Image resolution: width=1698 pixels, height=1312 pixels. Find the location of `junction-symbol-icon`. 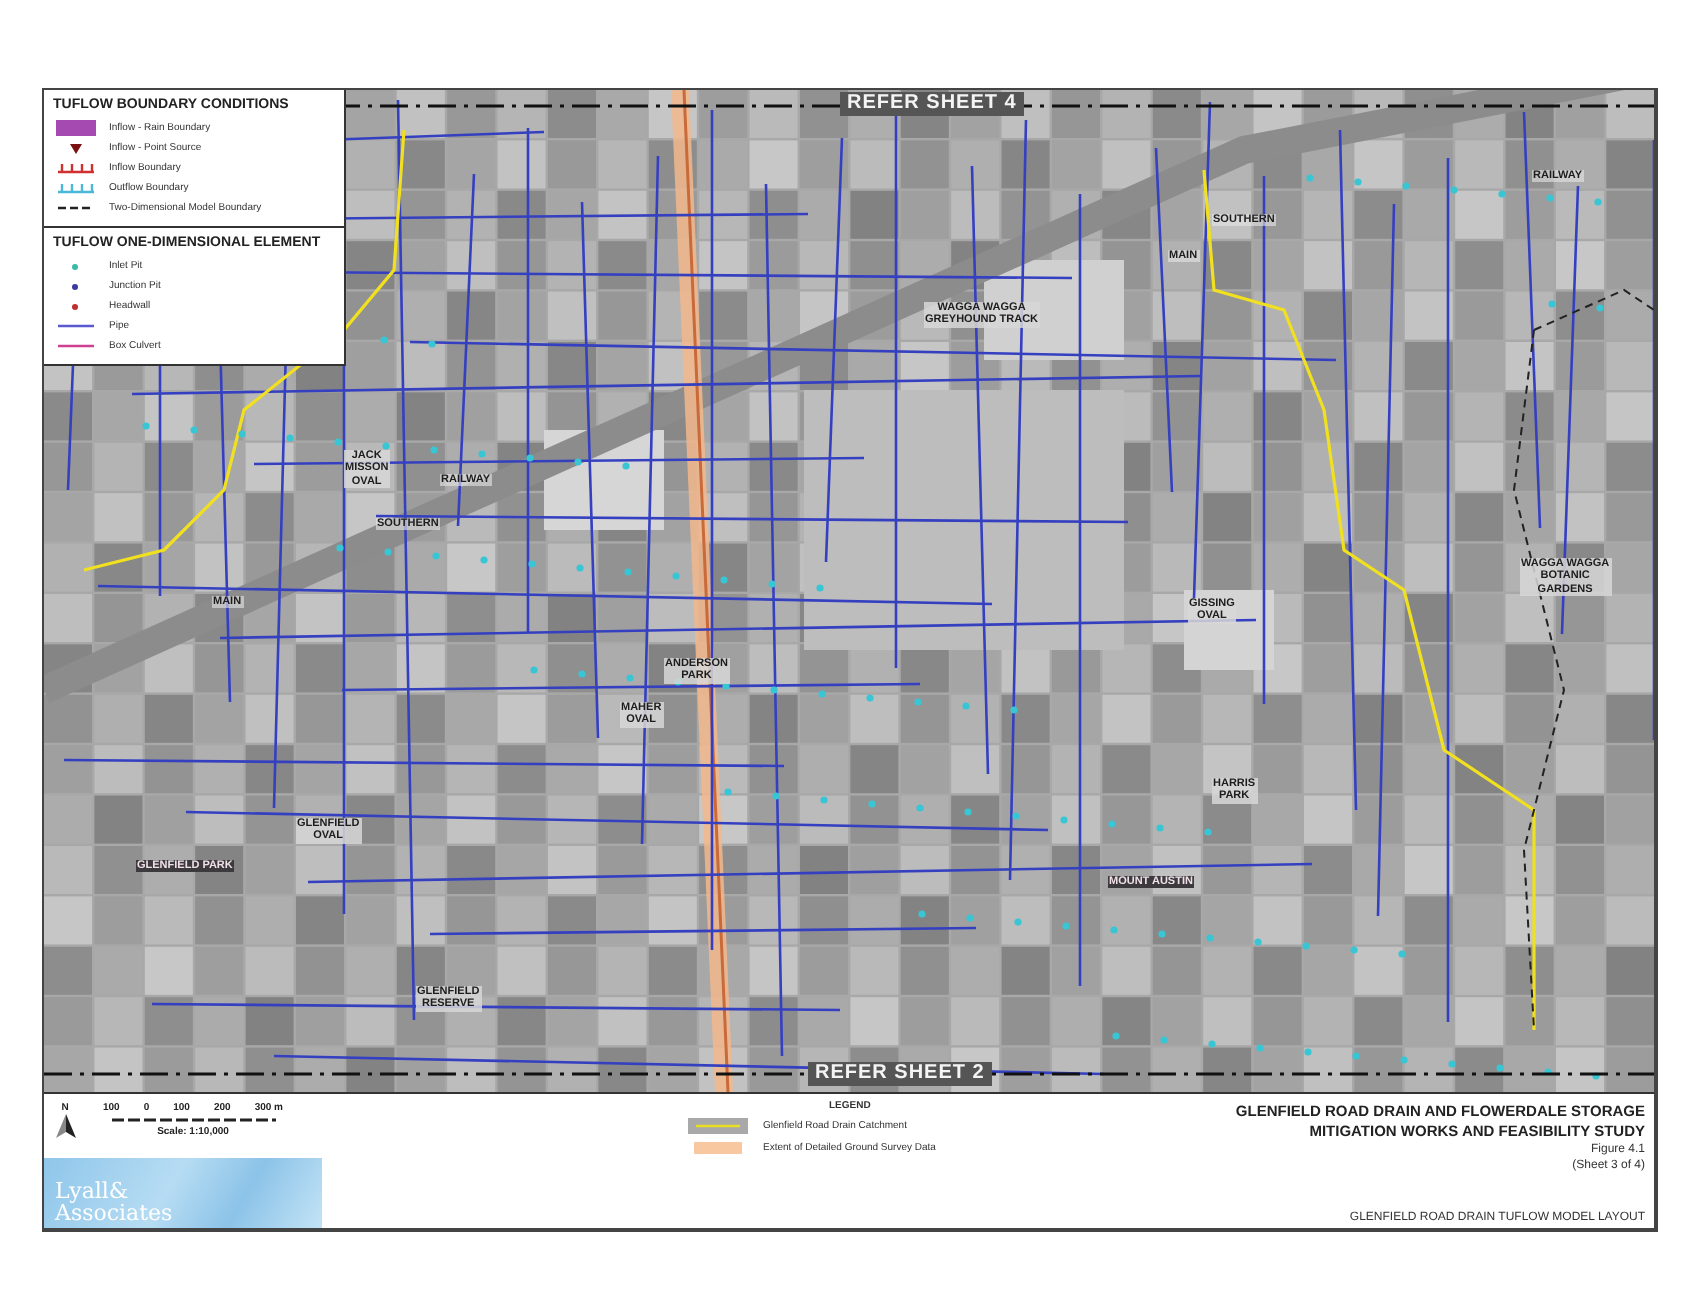

junction-symbol-icon is located at coordinates (75, 286).